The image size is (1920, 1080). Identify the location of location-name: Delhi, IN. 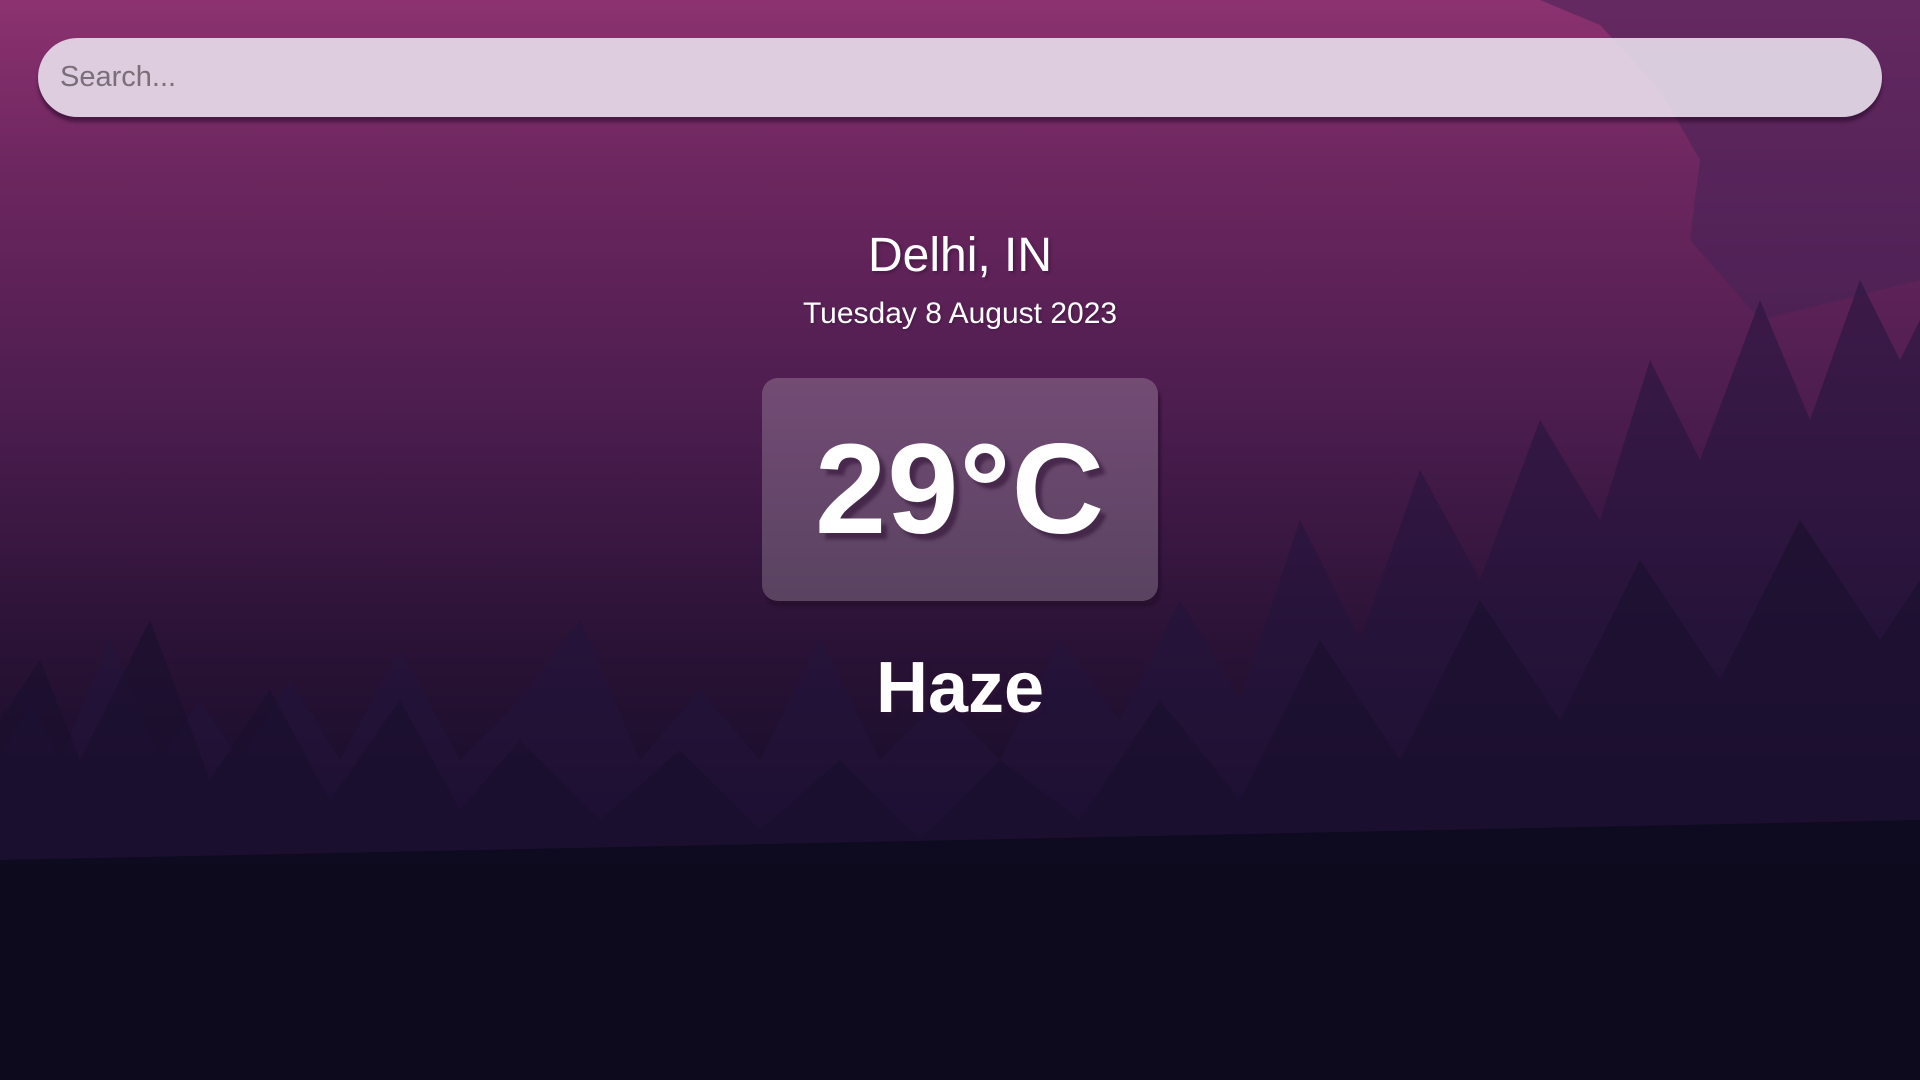
(960, 255).